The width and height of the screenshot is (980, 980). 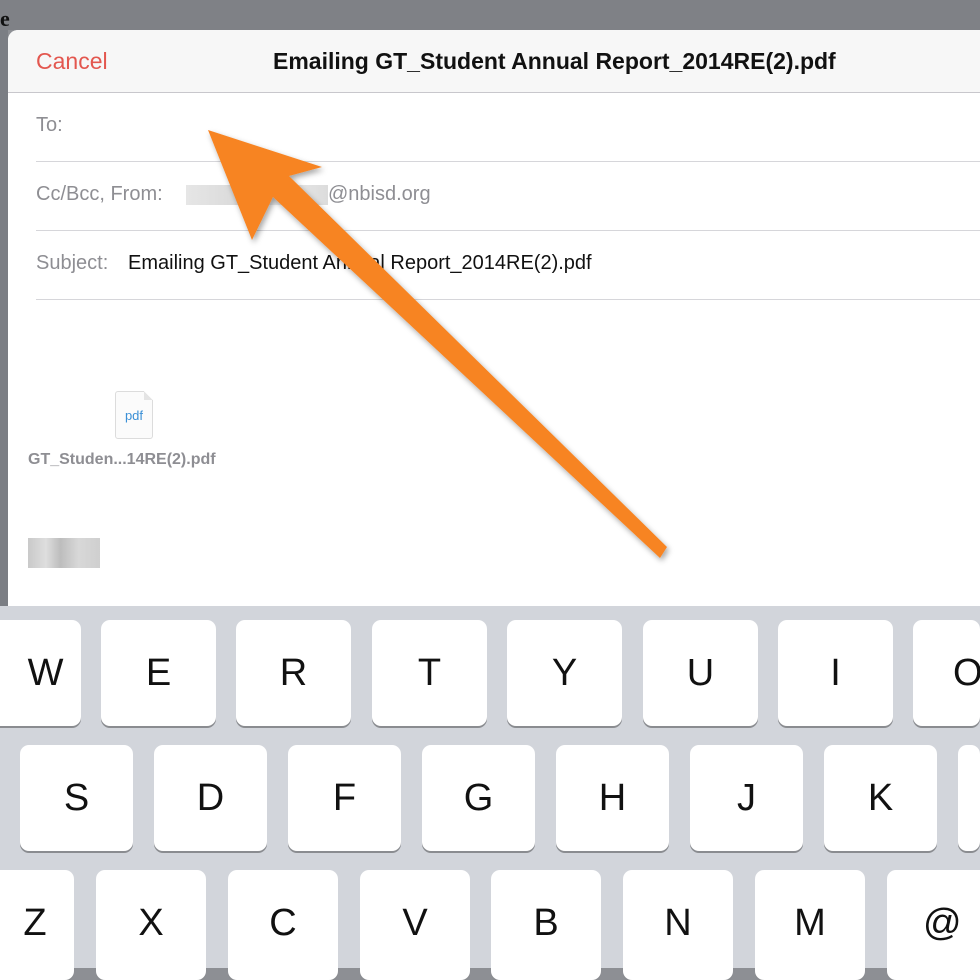 What do you see at coordinates (880, 798) in the screenshot?
I see `key-k: K` at bounding box center [880, 798].